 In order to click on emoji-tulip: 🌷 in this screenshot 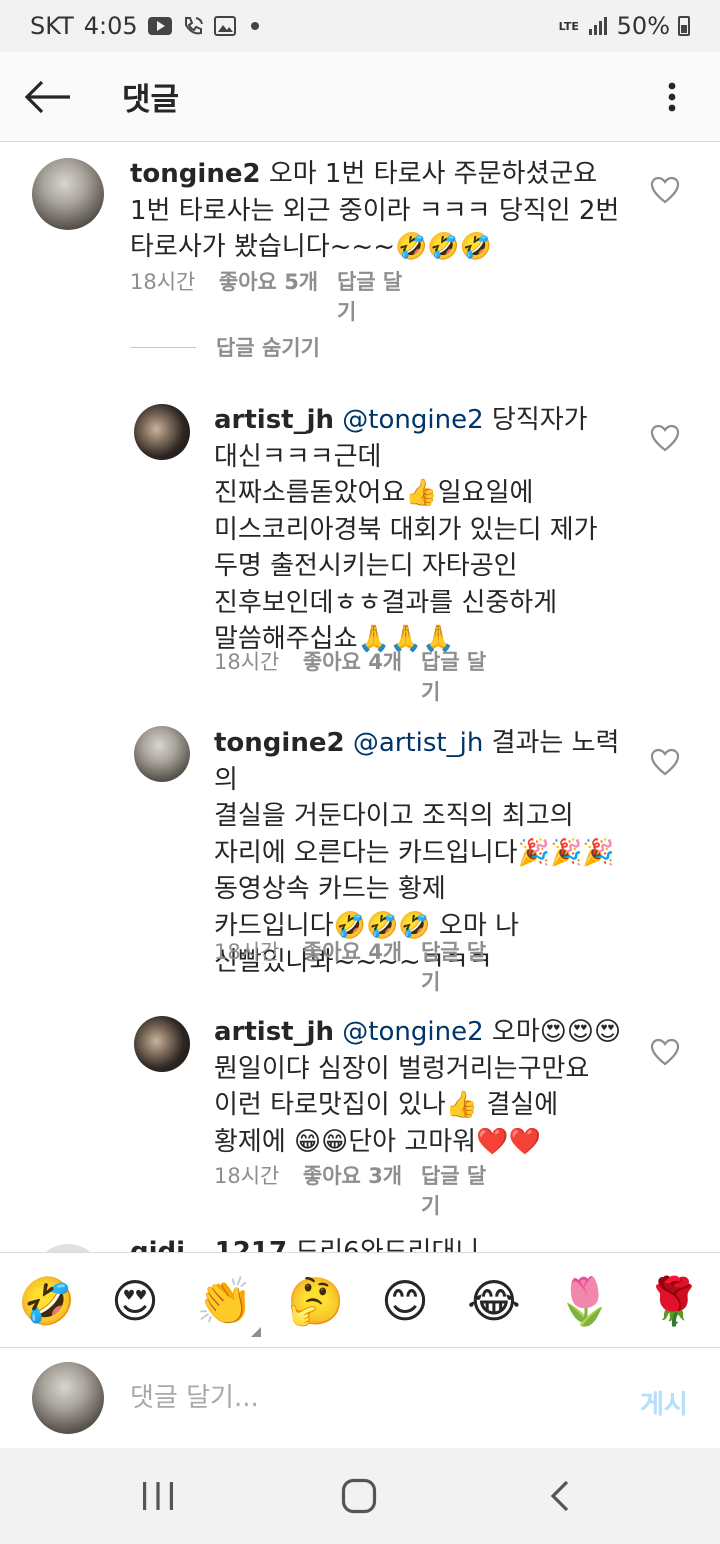, I will do `click(584, 1301)`.